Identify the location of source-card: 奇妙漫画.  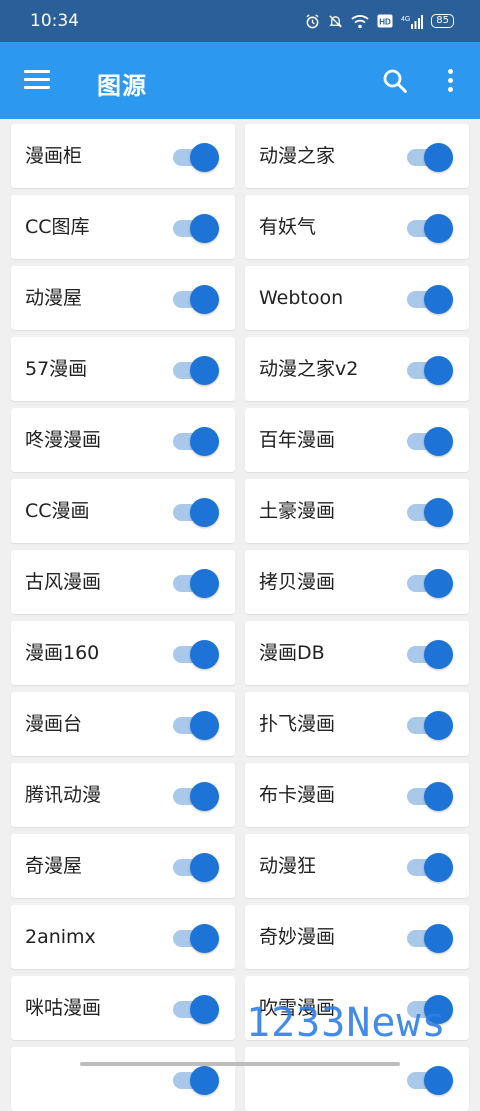
(357, 937).